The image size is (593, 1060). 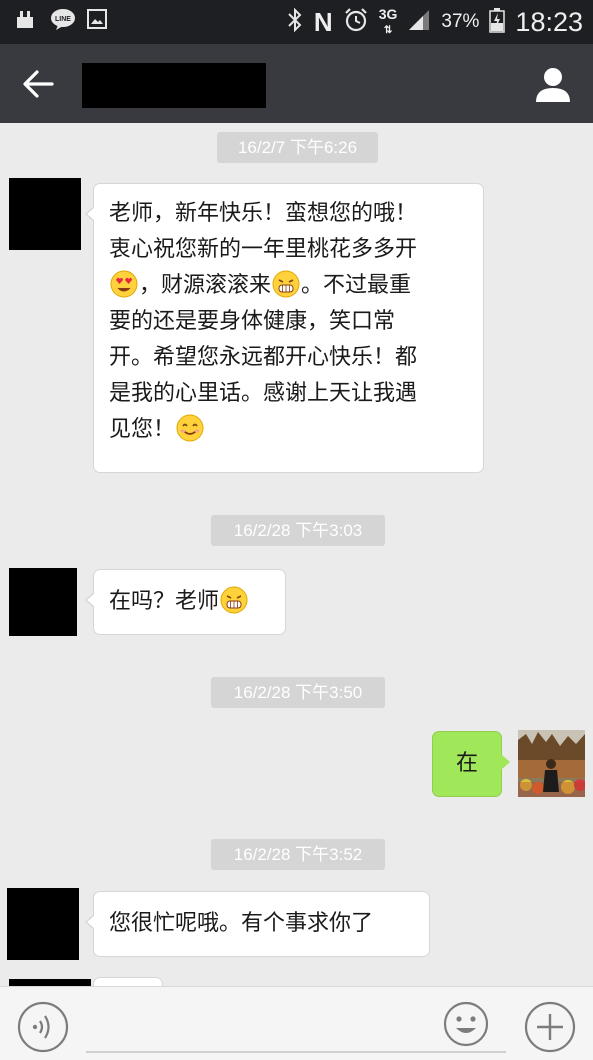 I want to click on status-bar: LINE N 3G ⇅ 37% 18:23, so click(x=296, y=22).